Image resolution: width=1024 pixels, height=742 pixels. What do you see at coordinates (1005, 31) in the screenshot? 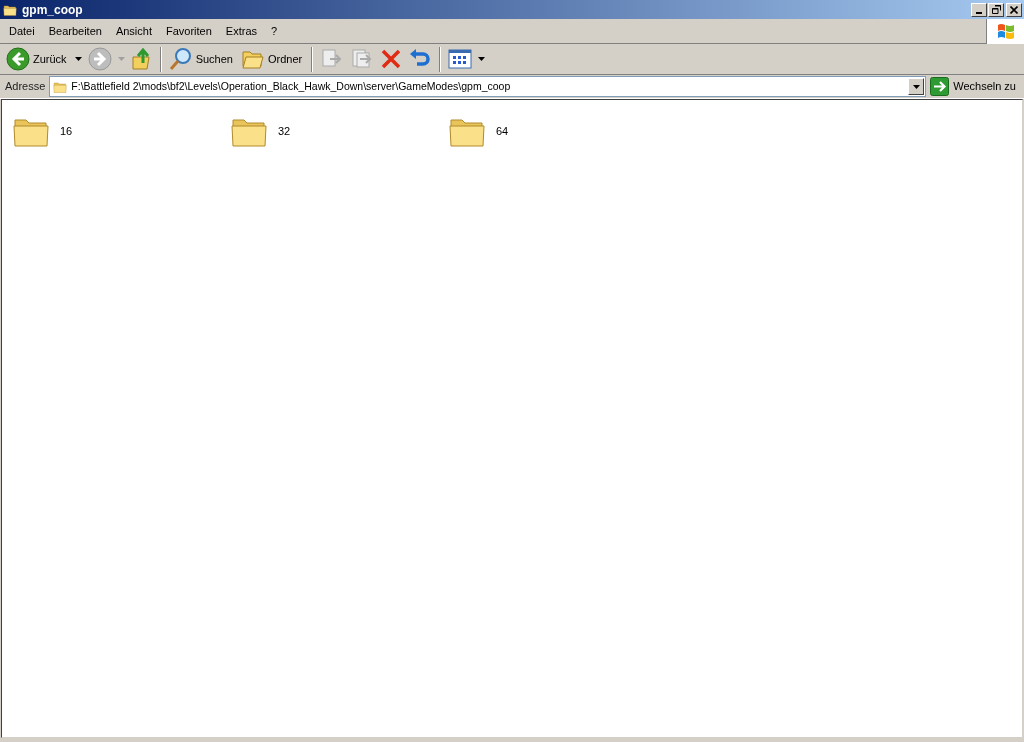
I see `flag-logo-icon` at bounding box center [1005, 31].